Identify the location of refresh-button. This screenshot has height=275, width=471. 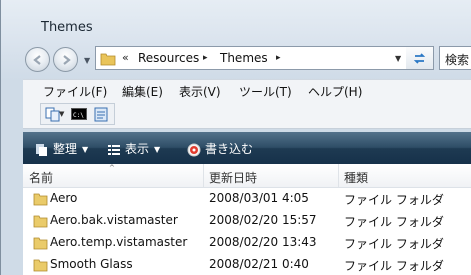
(420, 58).